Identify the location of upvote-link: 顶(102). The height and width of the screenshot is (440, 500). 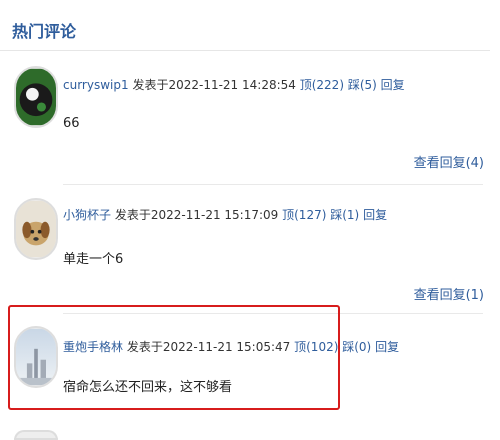
(316, 347).